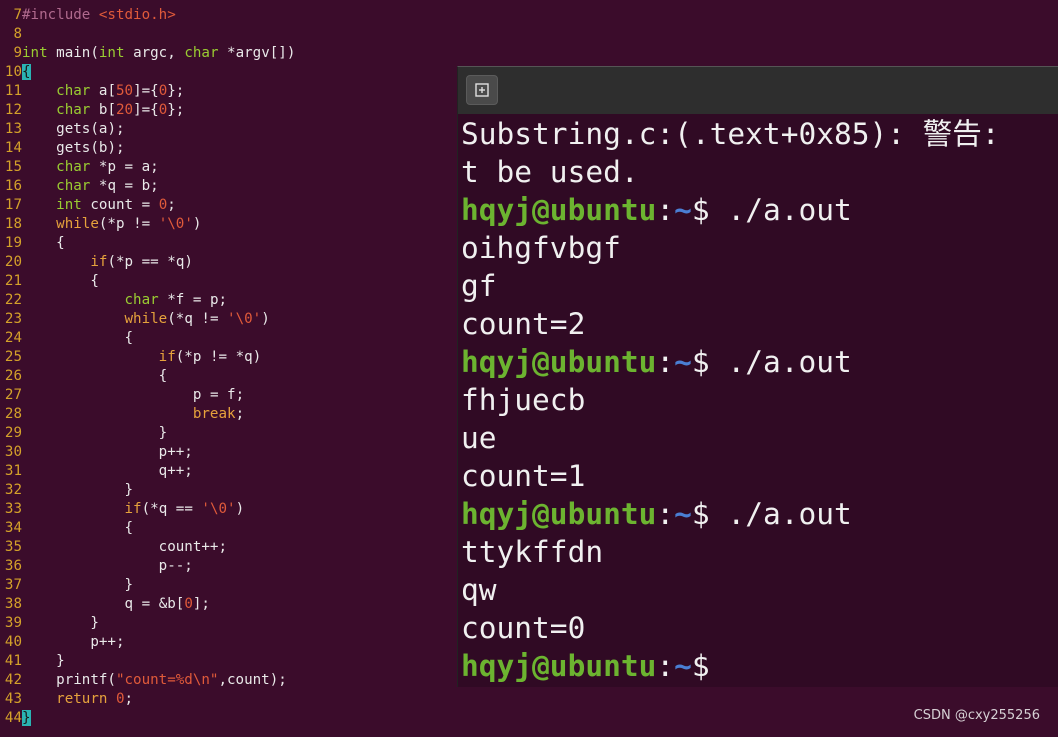 Image resolution: width=1058 pixels, height=737 pixels. What do you see at coordinates (523, 324) in the screenshot?
I see `terminal-output-line: count=2` at bounding box center [523, 324].